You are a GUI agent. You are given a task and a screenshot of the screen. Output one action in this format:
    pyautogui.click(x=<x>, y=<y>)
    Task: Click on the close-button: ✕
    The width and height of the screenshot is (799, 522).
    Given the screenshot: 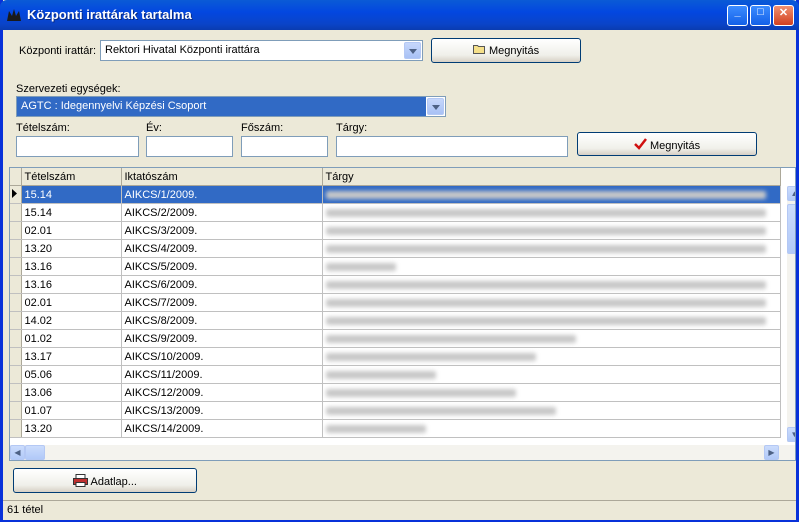 What is the action you would take?
    pyautogui.click(x=783, y=15)
    